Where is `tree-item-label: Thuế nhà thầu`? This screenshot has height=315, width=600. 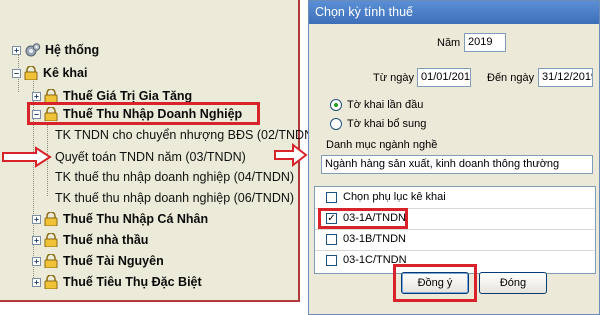
tree-item-label: Thuế nhà thầu is located at coordinates (106, 240).